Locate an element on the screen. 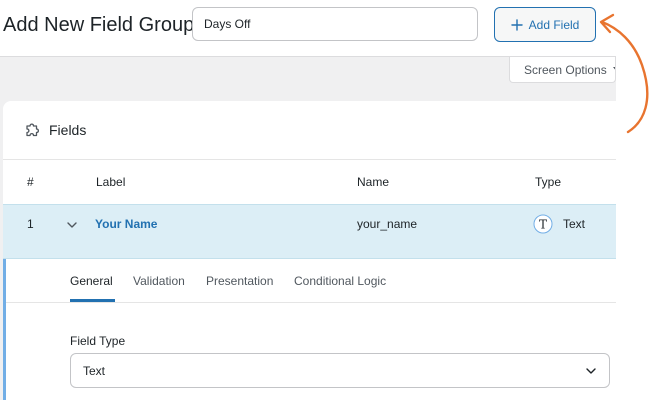 The width and height of the screenshot is (660, 400). tab-validation: Validation is located at coordinates (159, 281).